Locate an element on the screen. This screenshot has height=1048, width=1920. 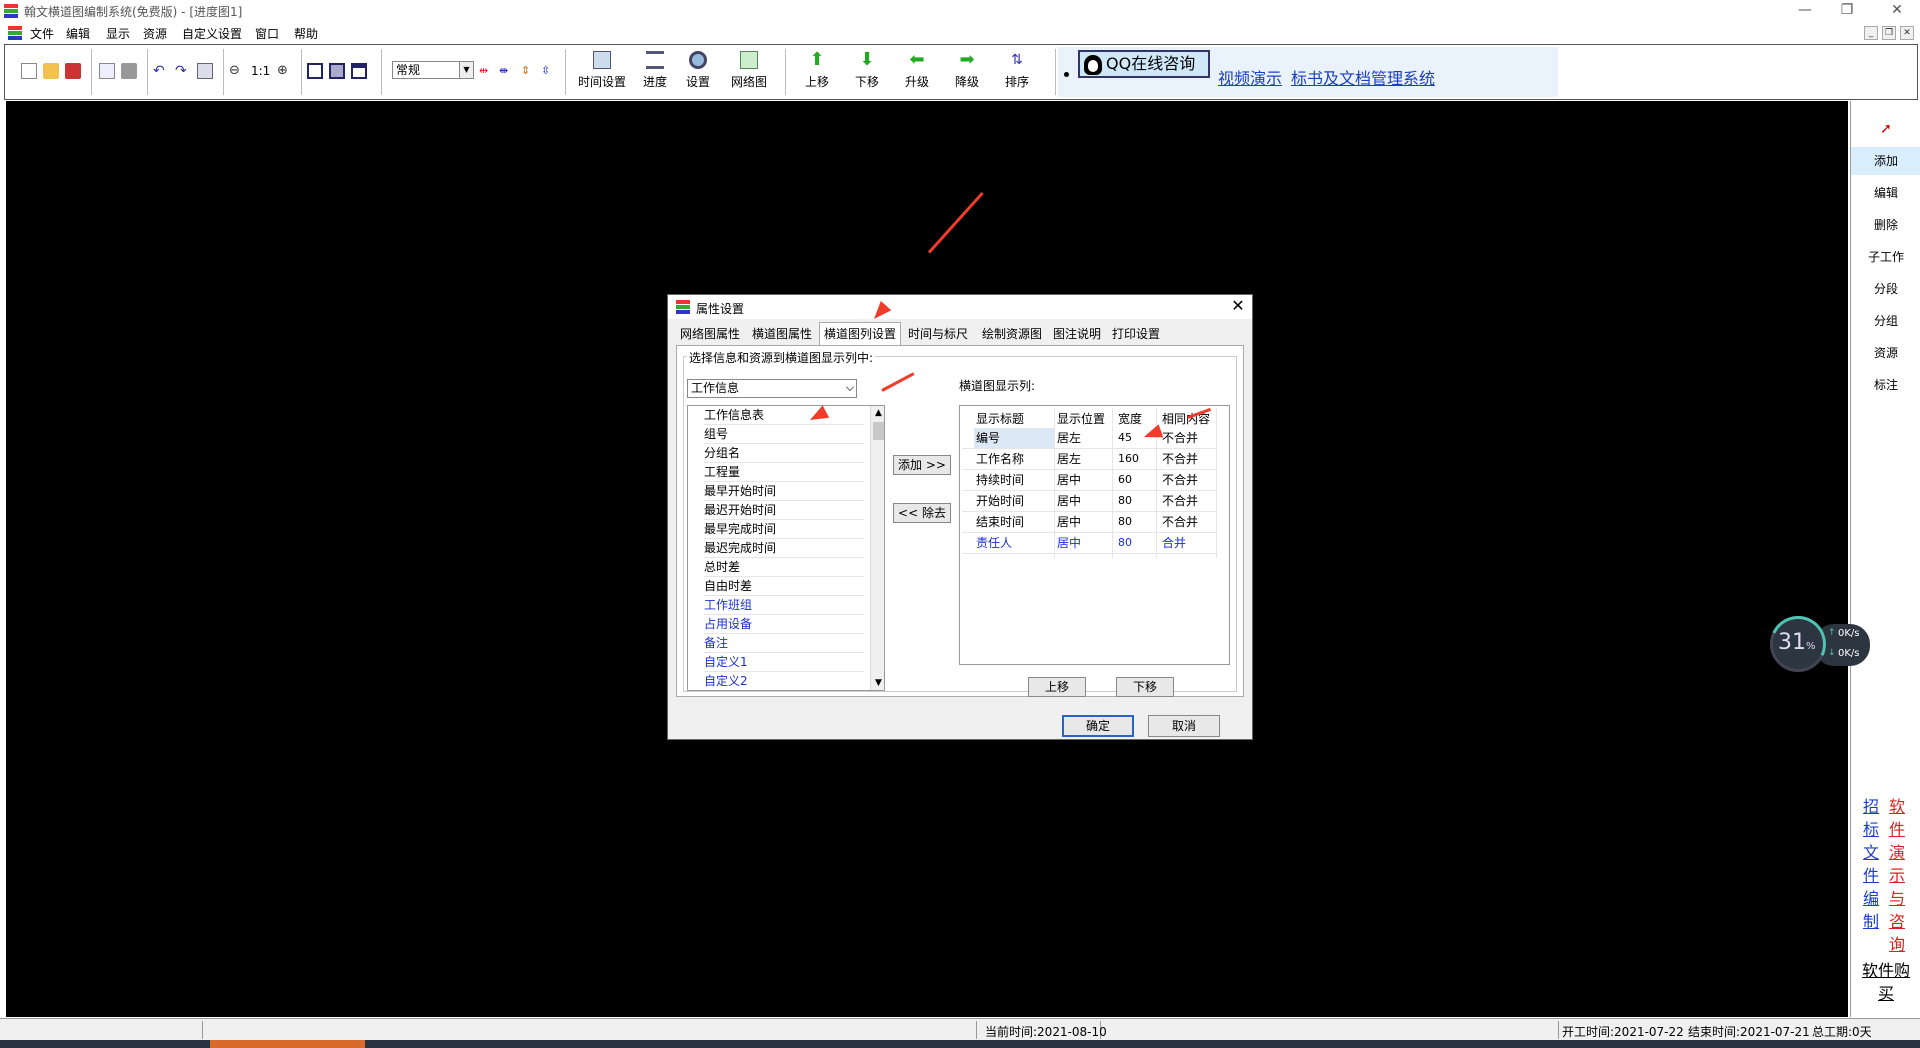
list-item: 占用设备 is located at coordinates (784, 624).